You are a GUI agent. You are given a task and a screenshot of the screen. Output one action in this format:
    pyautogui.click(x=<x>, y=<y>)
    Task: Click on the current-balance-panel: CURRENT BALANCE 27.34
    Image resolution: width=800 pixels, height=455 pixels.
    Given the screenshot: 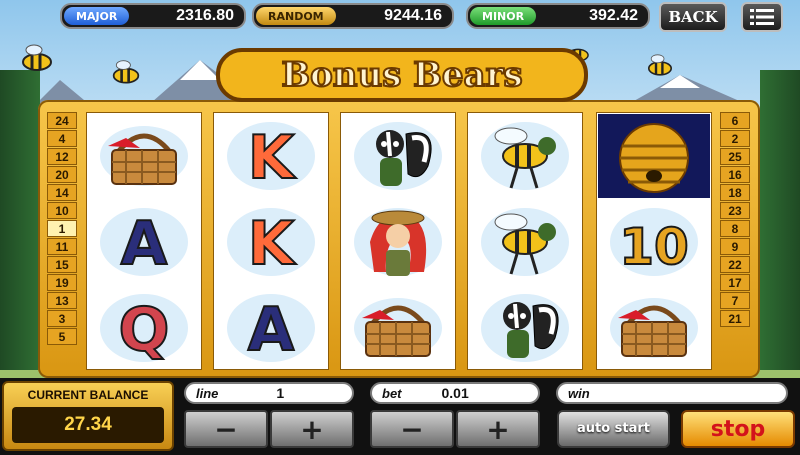 What is the action you would take?
    pyautogui.click(x=88, y=416)
    